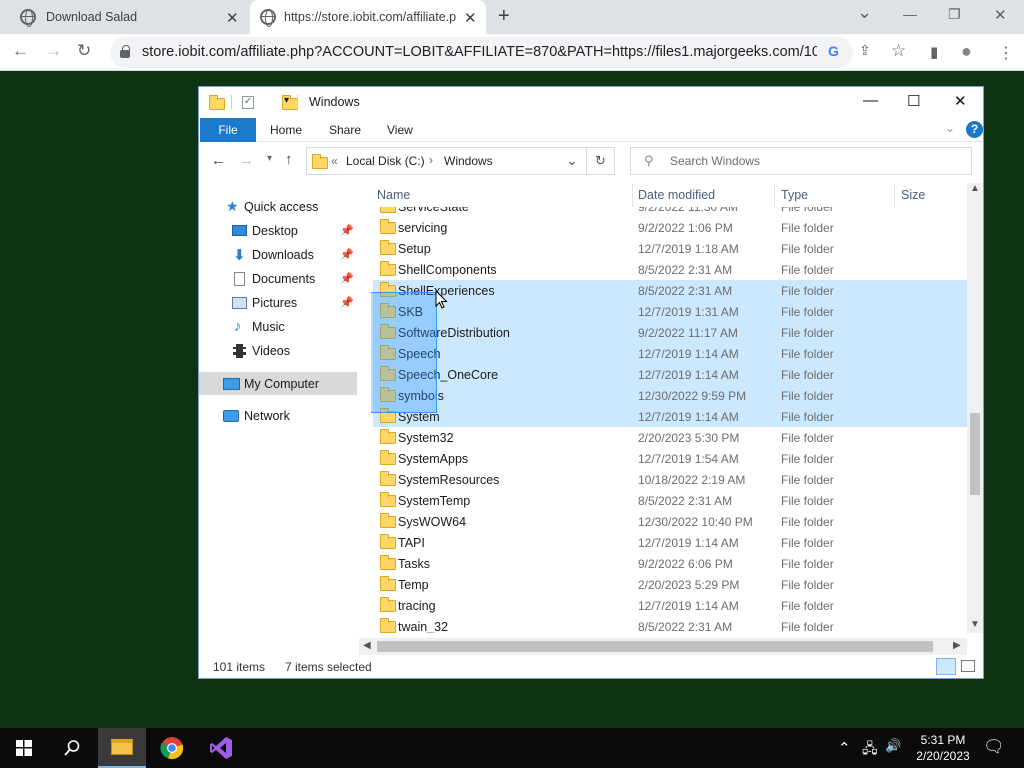 Image resolution: width=1024 pixels, height=768 pixels. I want to click on large-icons-view-button, so click(968, 666).